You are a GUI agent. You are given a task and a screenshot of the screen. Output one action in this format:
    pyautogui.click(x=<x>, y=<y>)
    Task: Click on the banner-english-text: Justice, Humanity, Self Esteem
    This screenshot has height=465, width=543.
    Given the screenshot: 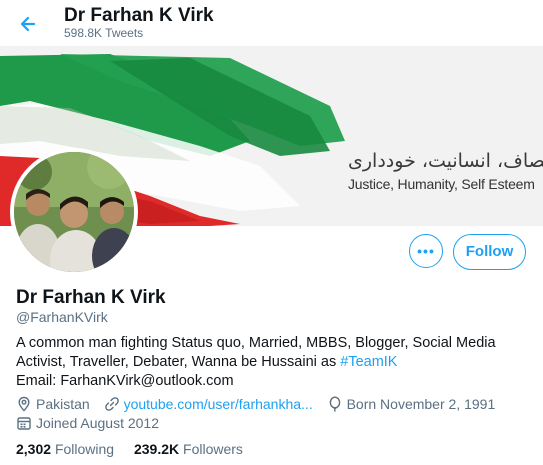 What is the action you would take?
    pyautogui.click(x=441, y=184)
    